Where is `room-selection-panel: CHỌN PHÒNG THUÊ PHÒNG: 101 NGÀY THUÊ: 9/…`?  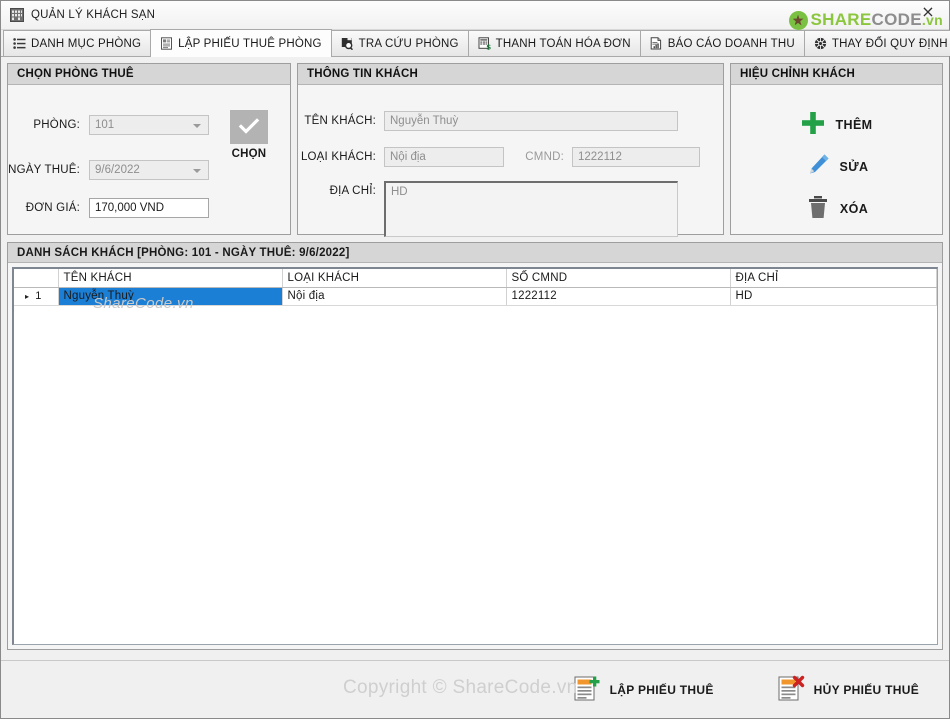 room-selection-panel: CHỌN PHÒNG THUÊ PHÒNG: 101 NGÀY THUÊ: 9/… is located at coordinates (149, 149).